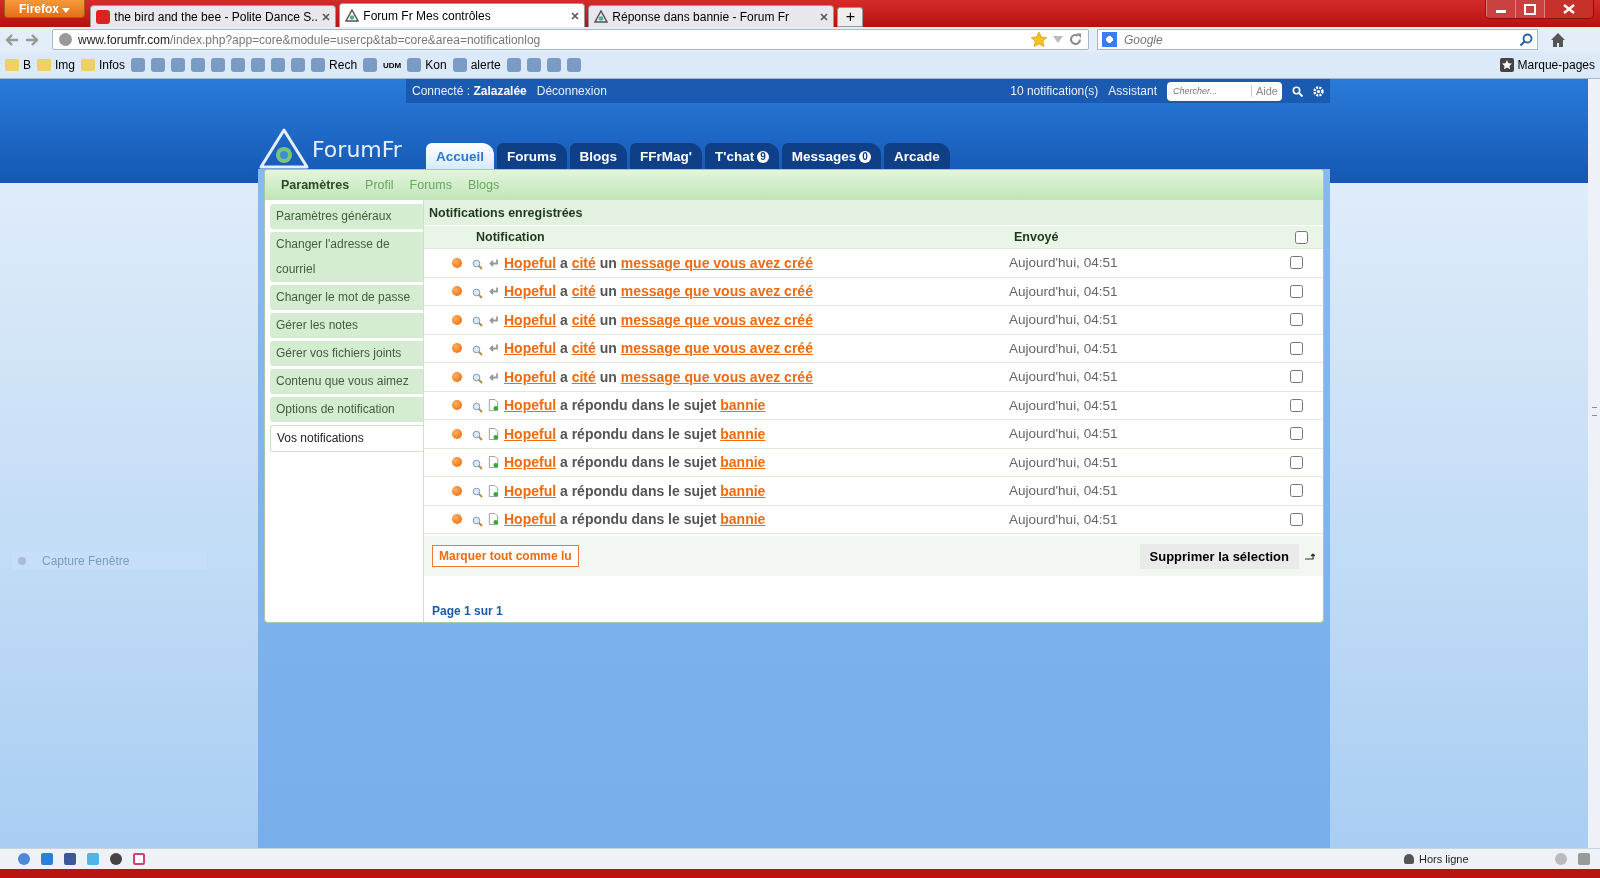  Describe the element at coordinates (334, 65) in the screenshot. I see `bookmark-item: Rech` at that location.